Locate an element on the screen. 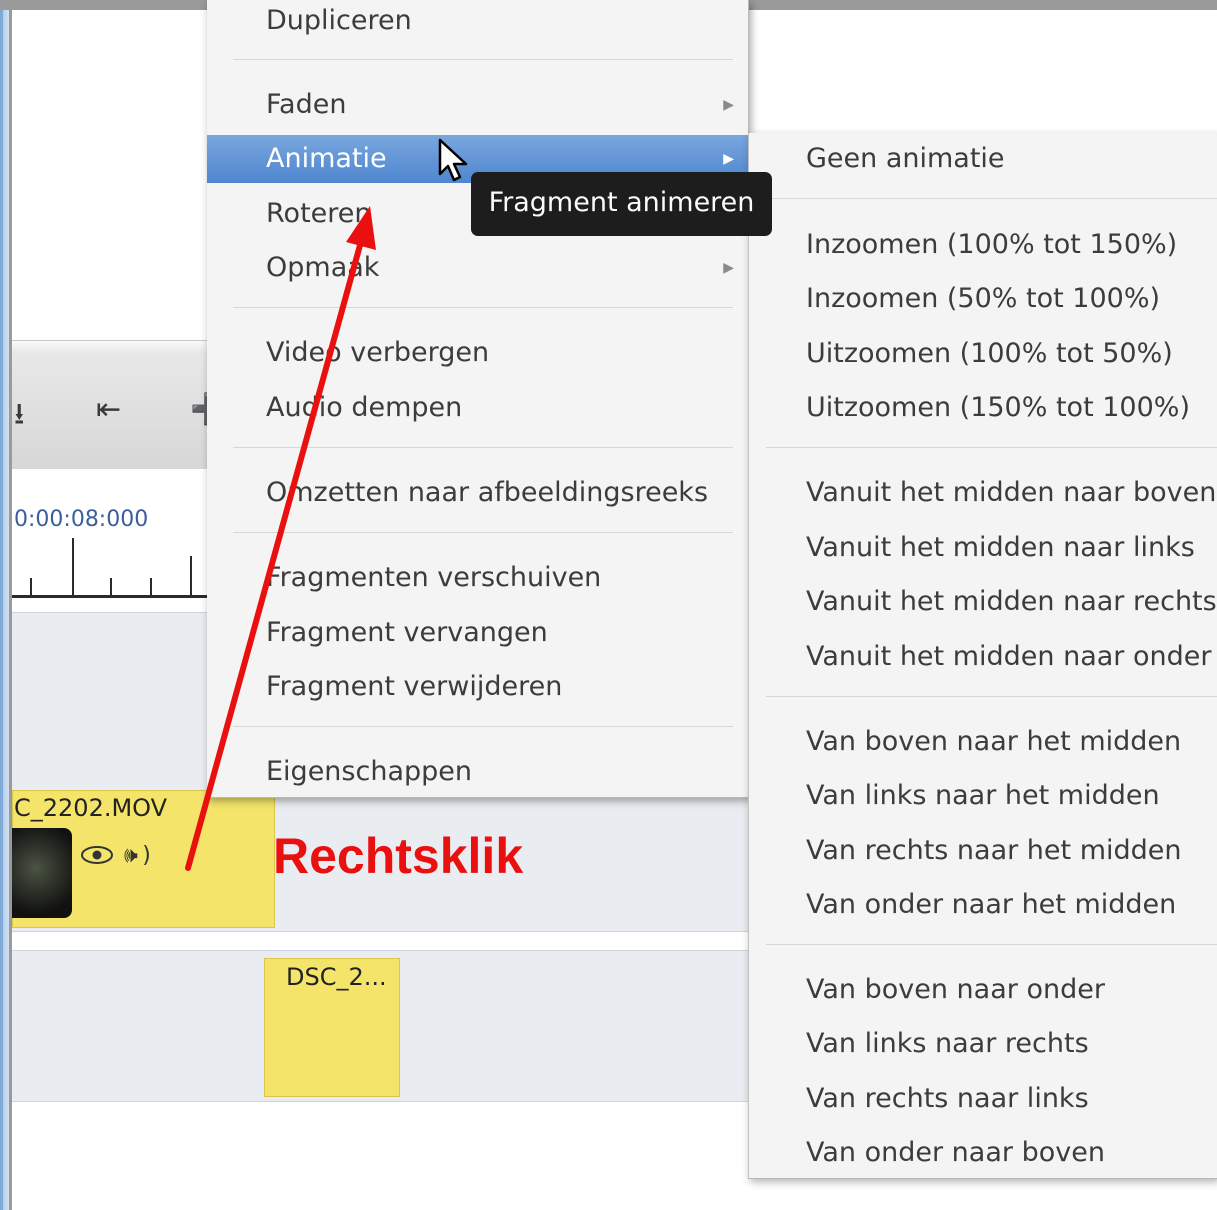  annotation-label: Rechtsklik is located at coordinates (398, 856).